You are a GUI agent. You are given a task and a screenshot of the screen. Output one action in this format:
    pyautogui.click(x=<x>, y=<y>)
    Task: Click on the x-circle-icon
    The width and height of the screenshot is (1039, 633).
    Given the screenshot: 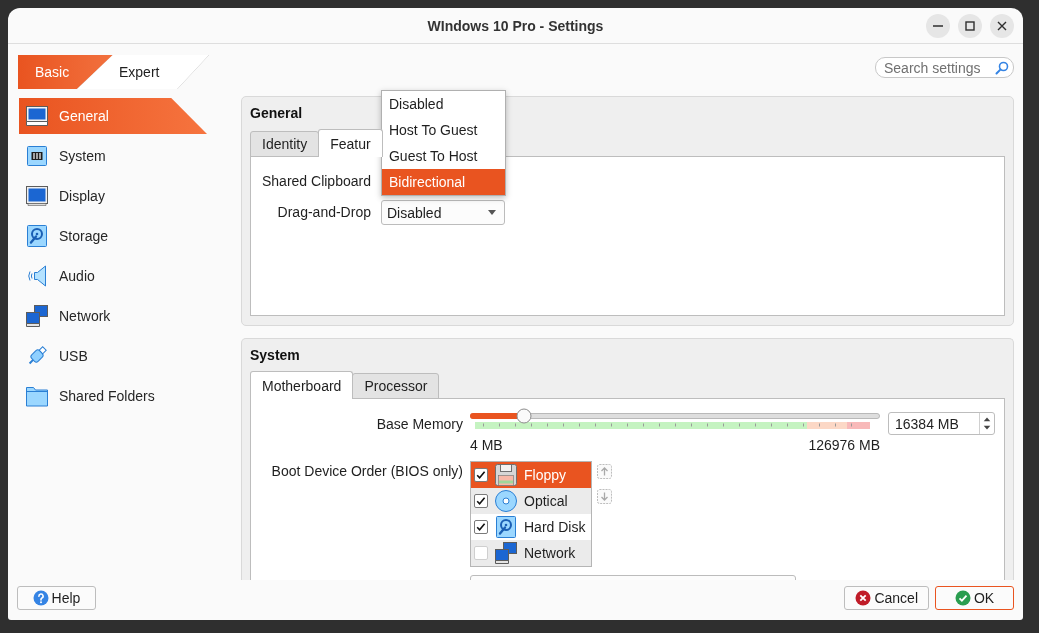 What is the action you would take?
    pyautogui.click(x=863, y=598)
    